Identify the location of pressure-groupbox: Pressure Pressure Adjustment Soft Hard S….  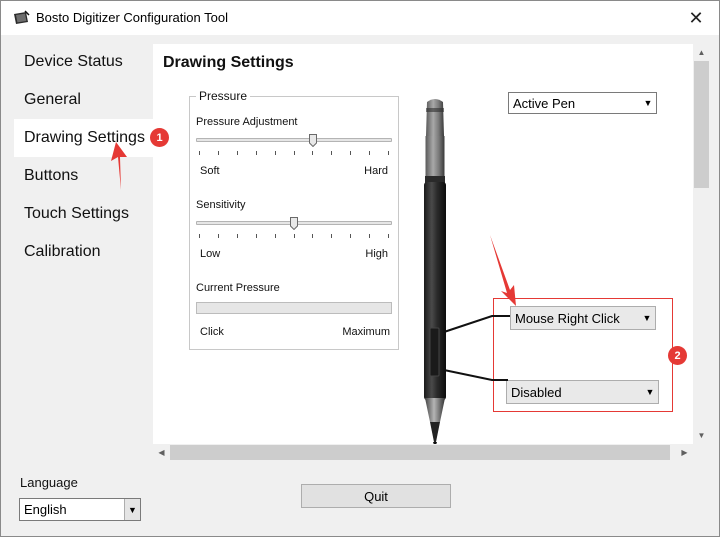
(294, 219).